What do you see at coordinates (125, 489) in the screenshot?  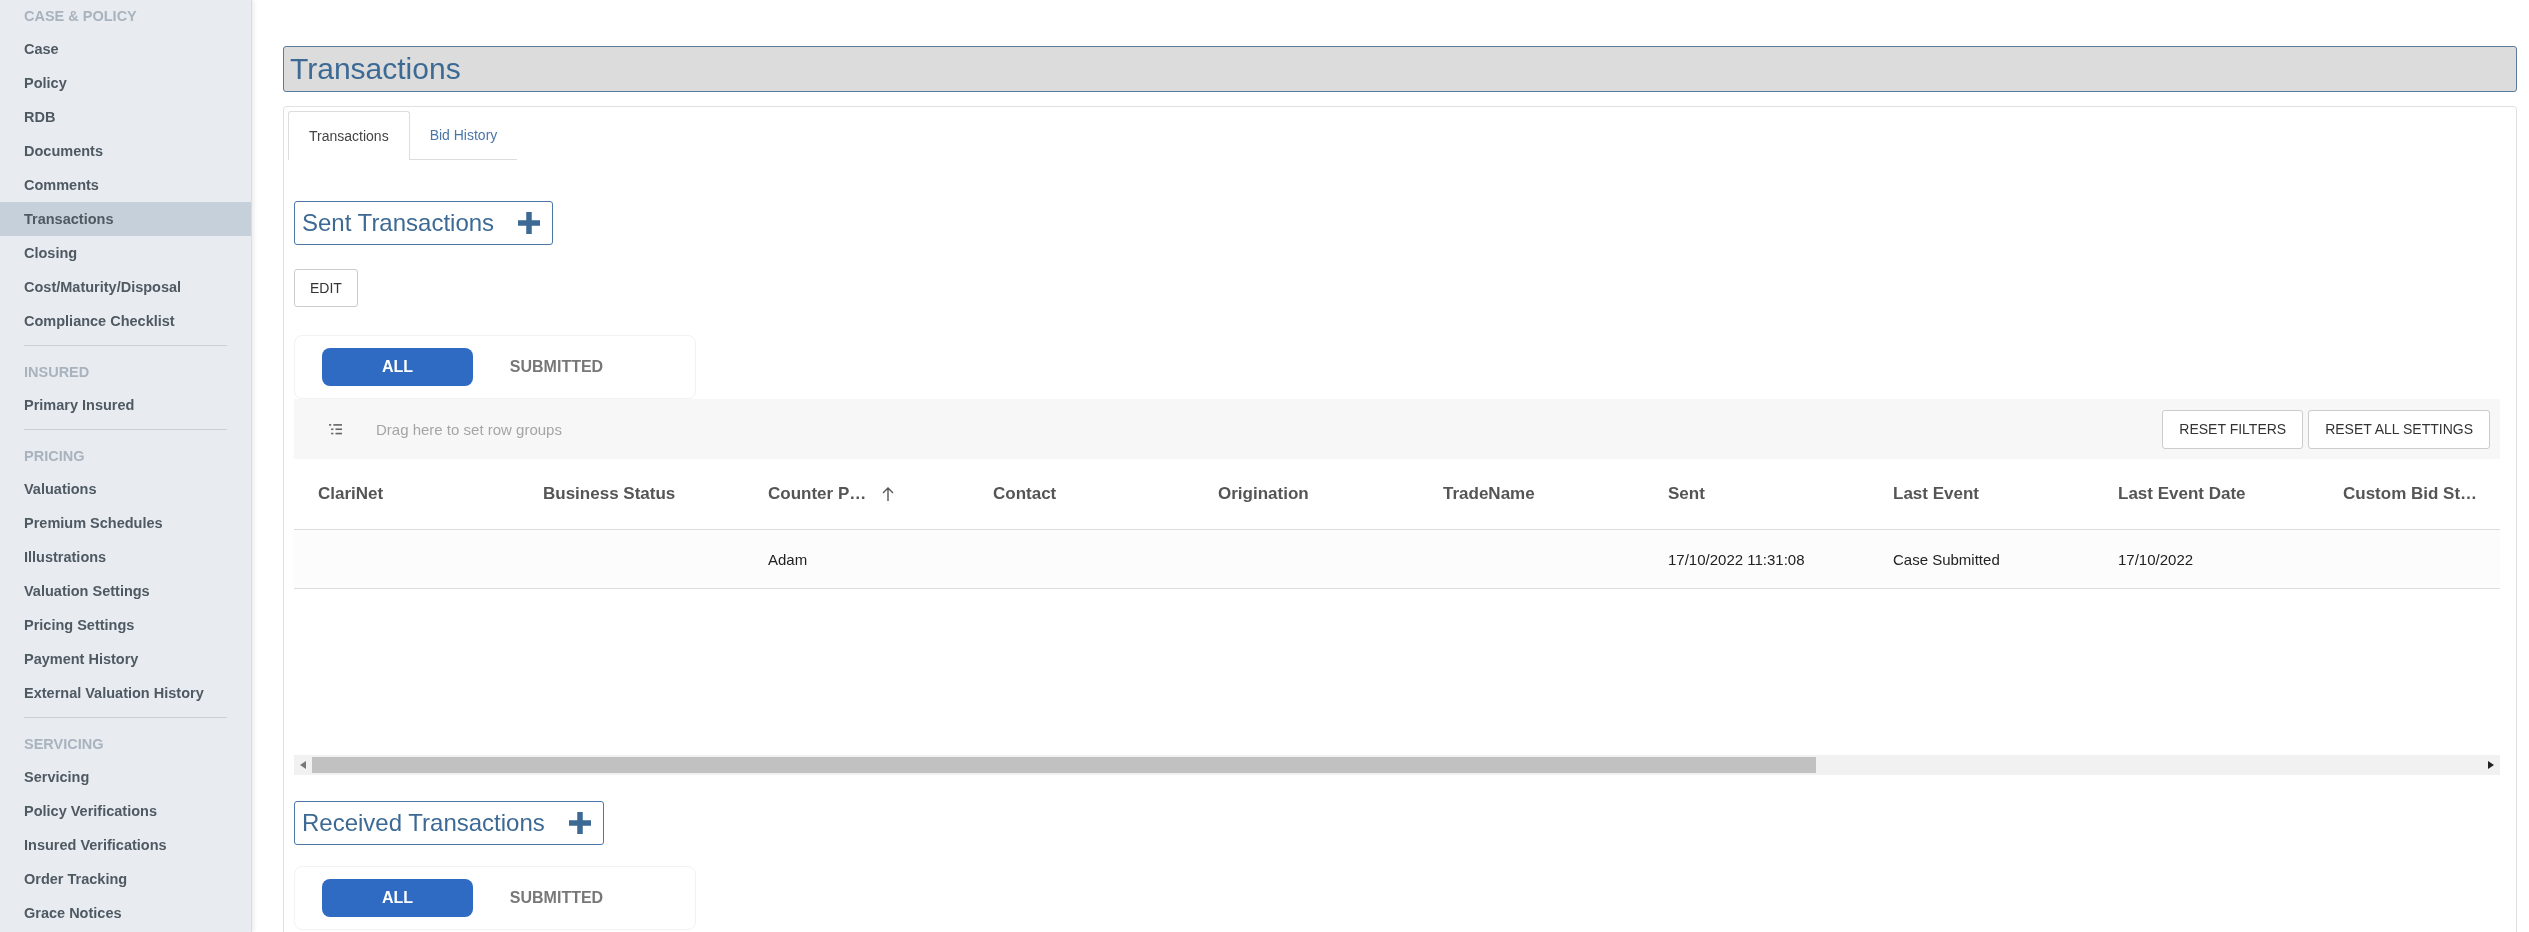 I see `sidebar-item: Valuations` at bounding box center [125, 489].